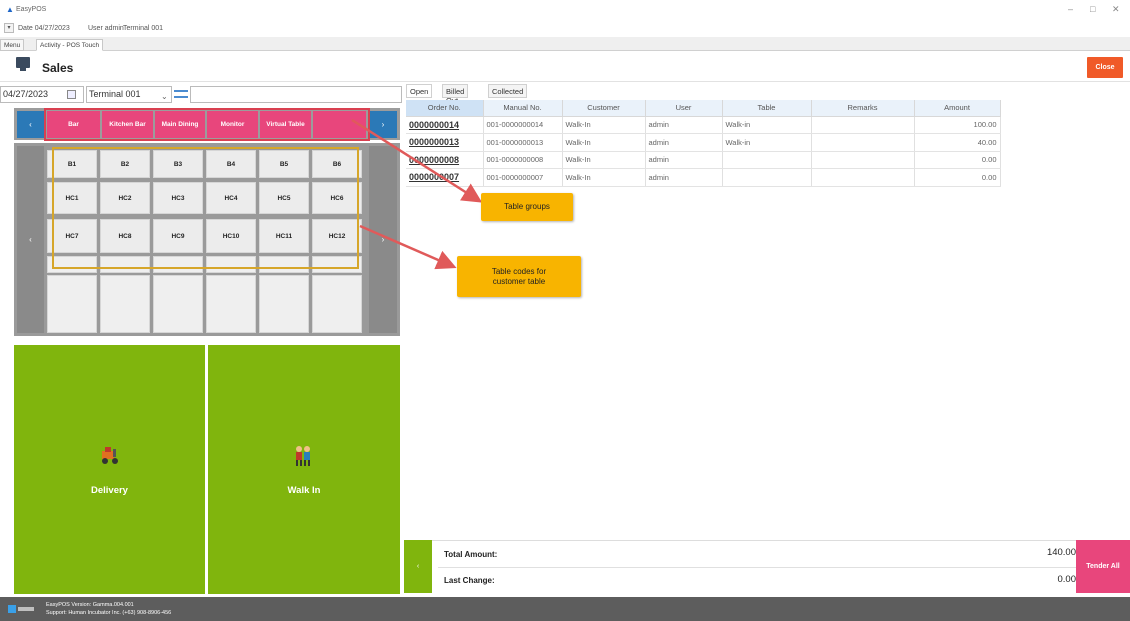 This screenshot has height=621, width=1130. What do you see at coordinates (90, 605) in the screenshot?
I see `footer-version: EasyPOS Version: Gamma.004.001` at bounding box center [90, 605].